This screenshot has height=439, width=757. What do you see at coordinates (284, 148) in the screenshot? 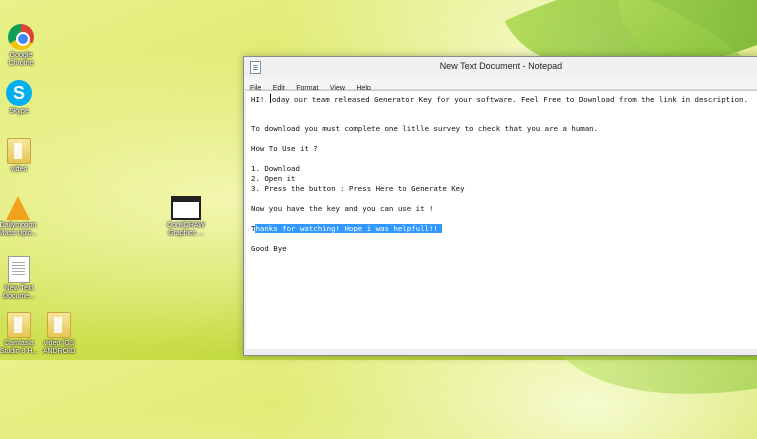
I see `text-line: How To Use it ?` at bounding box center [284, 148].